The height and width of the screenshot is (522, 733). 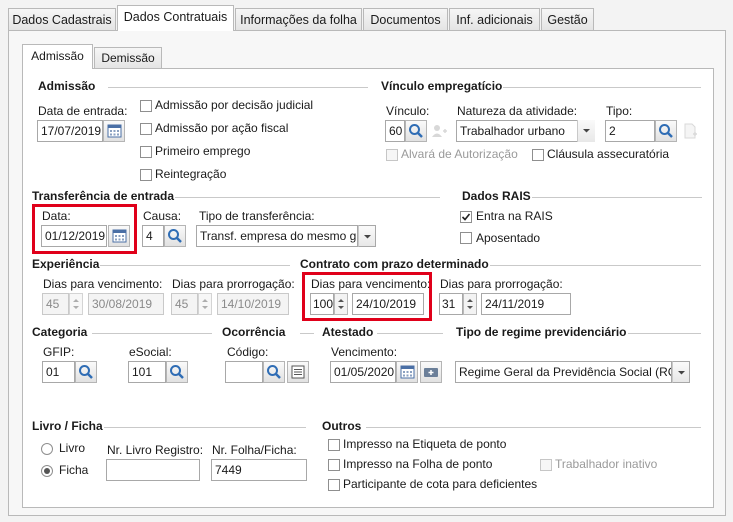 What do you see at coordinates (244, 372) in the screenshot?
I see `codigo-field` at bounding box center [244, 372].